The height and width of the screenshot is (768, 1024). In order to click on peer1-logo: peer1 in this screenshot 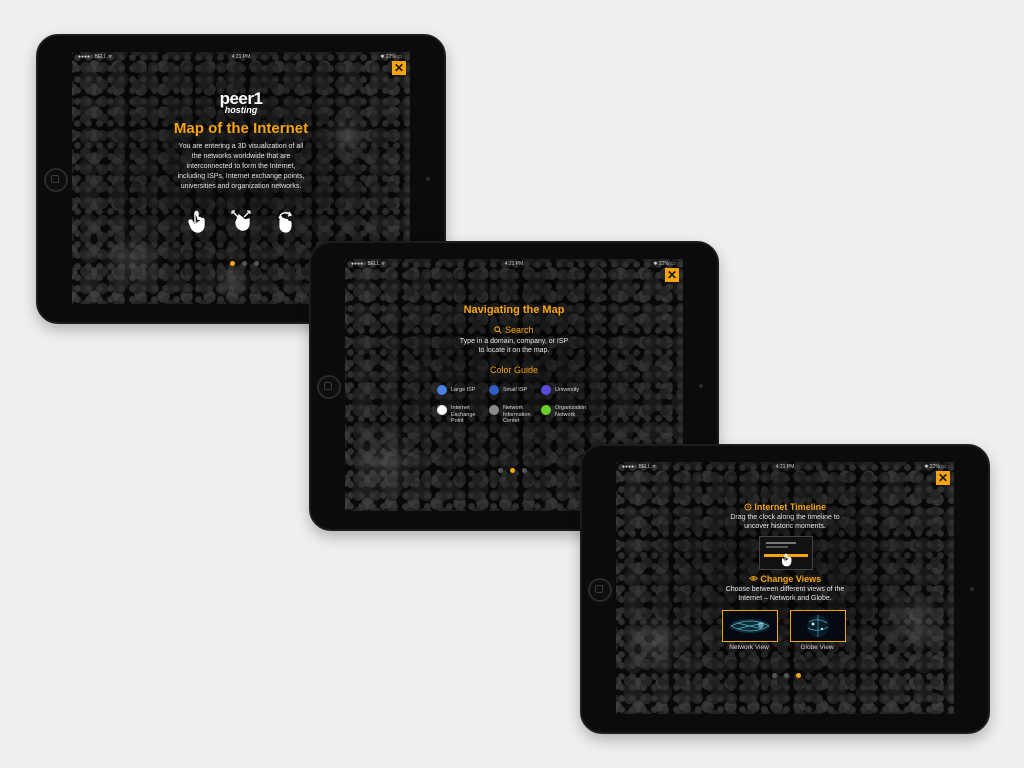, I will do `click(241, 98)`.